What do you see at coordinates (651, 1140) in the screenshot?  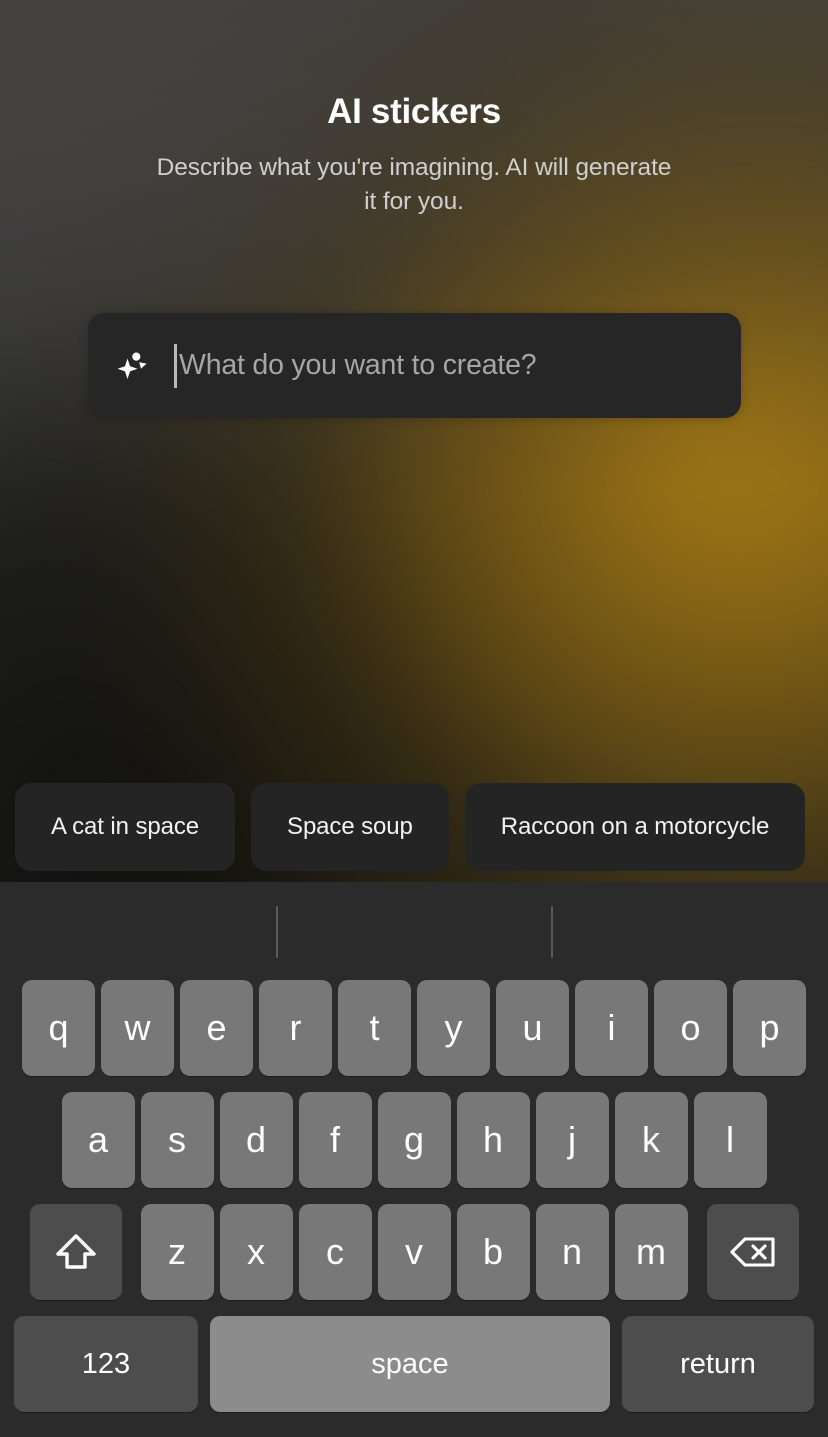 I see `key-k: k` at bounding box center [651, 1140].